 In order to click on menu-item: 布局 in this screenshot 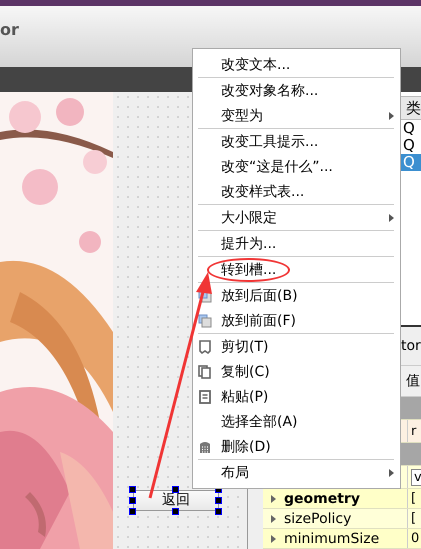, I will do `click(296, 472)`.